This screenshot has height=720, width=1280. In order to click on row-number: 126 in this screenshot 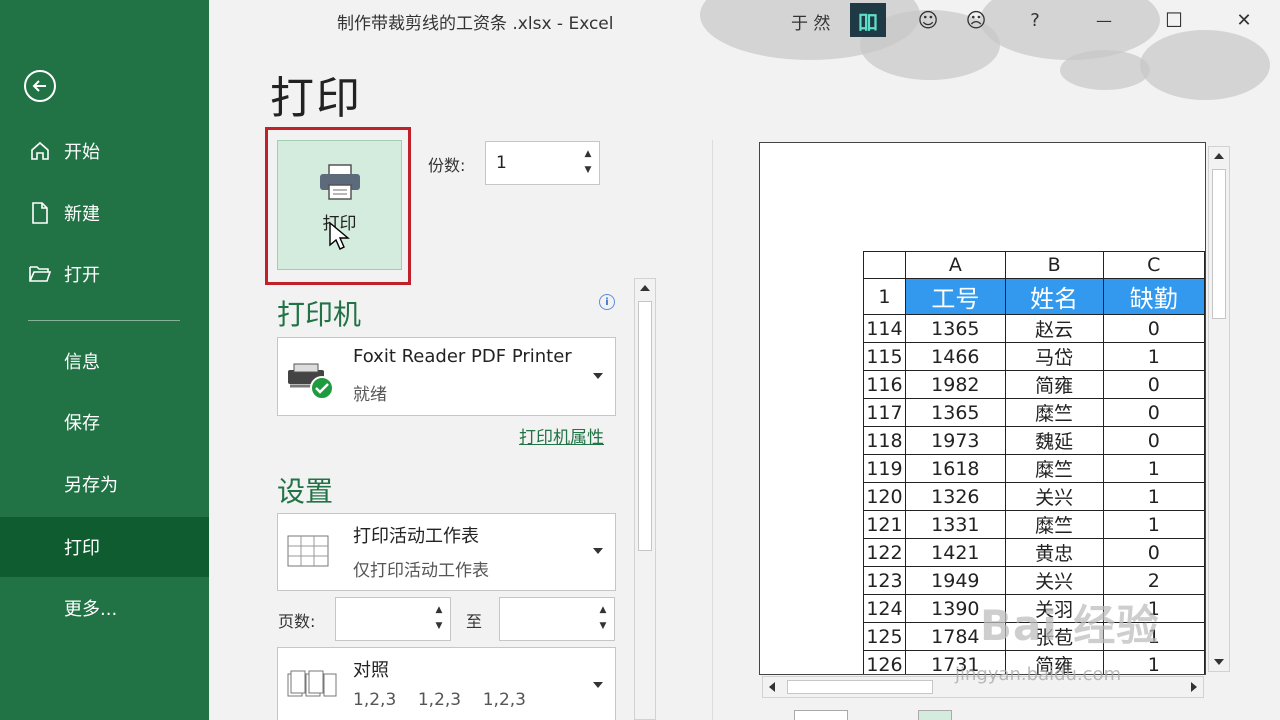, I will do `click(884, 662)`.